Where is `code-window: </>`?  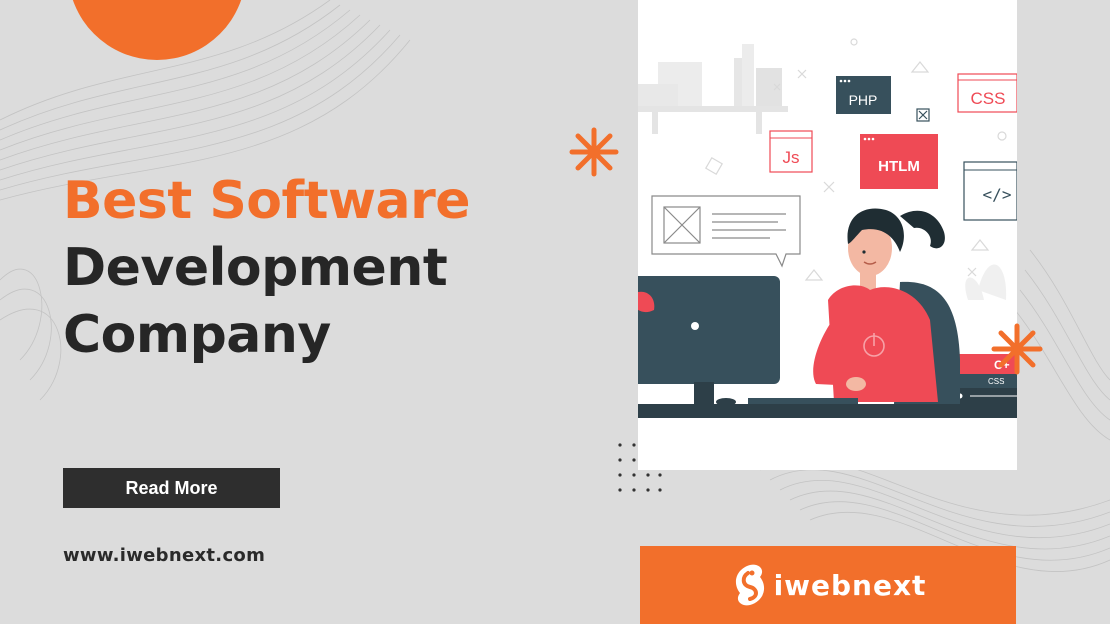
code-window: </> is located at coordinates (990, 191).